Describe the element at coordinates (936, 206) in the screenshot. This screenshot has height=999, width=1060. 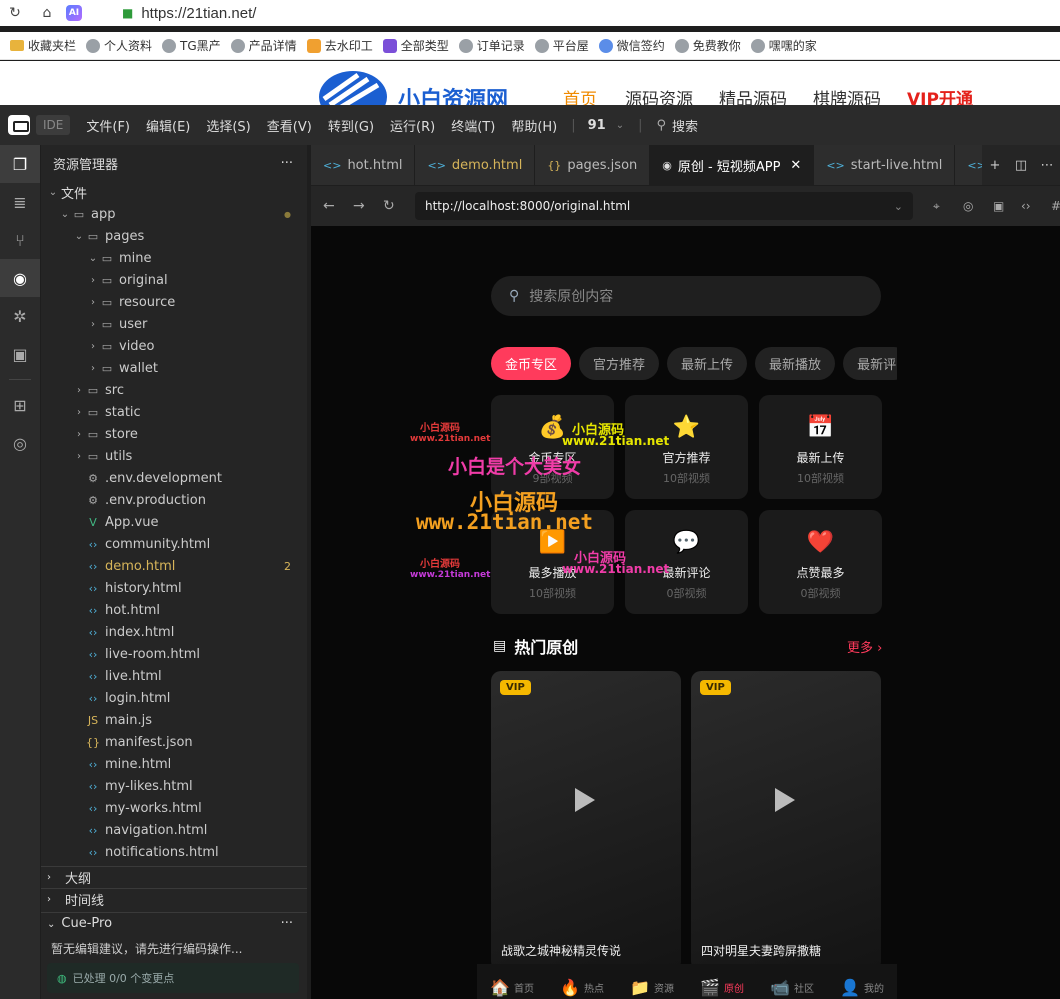
I see `inspect-icon: ⌖` at that location.